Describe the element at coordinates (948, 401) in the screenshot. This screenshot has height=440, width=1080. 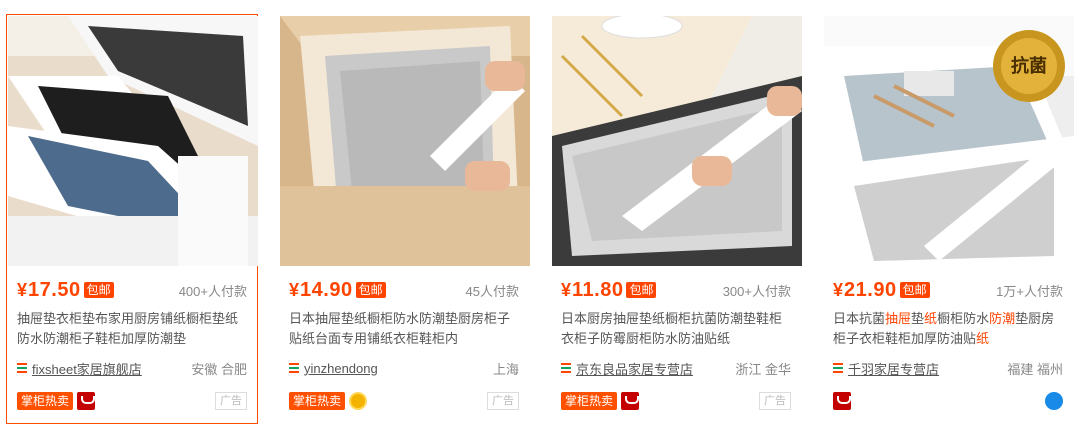
I see `badge-row` at that location.